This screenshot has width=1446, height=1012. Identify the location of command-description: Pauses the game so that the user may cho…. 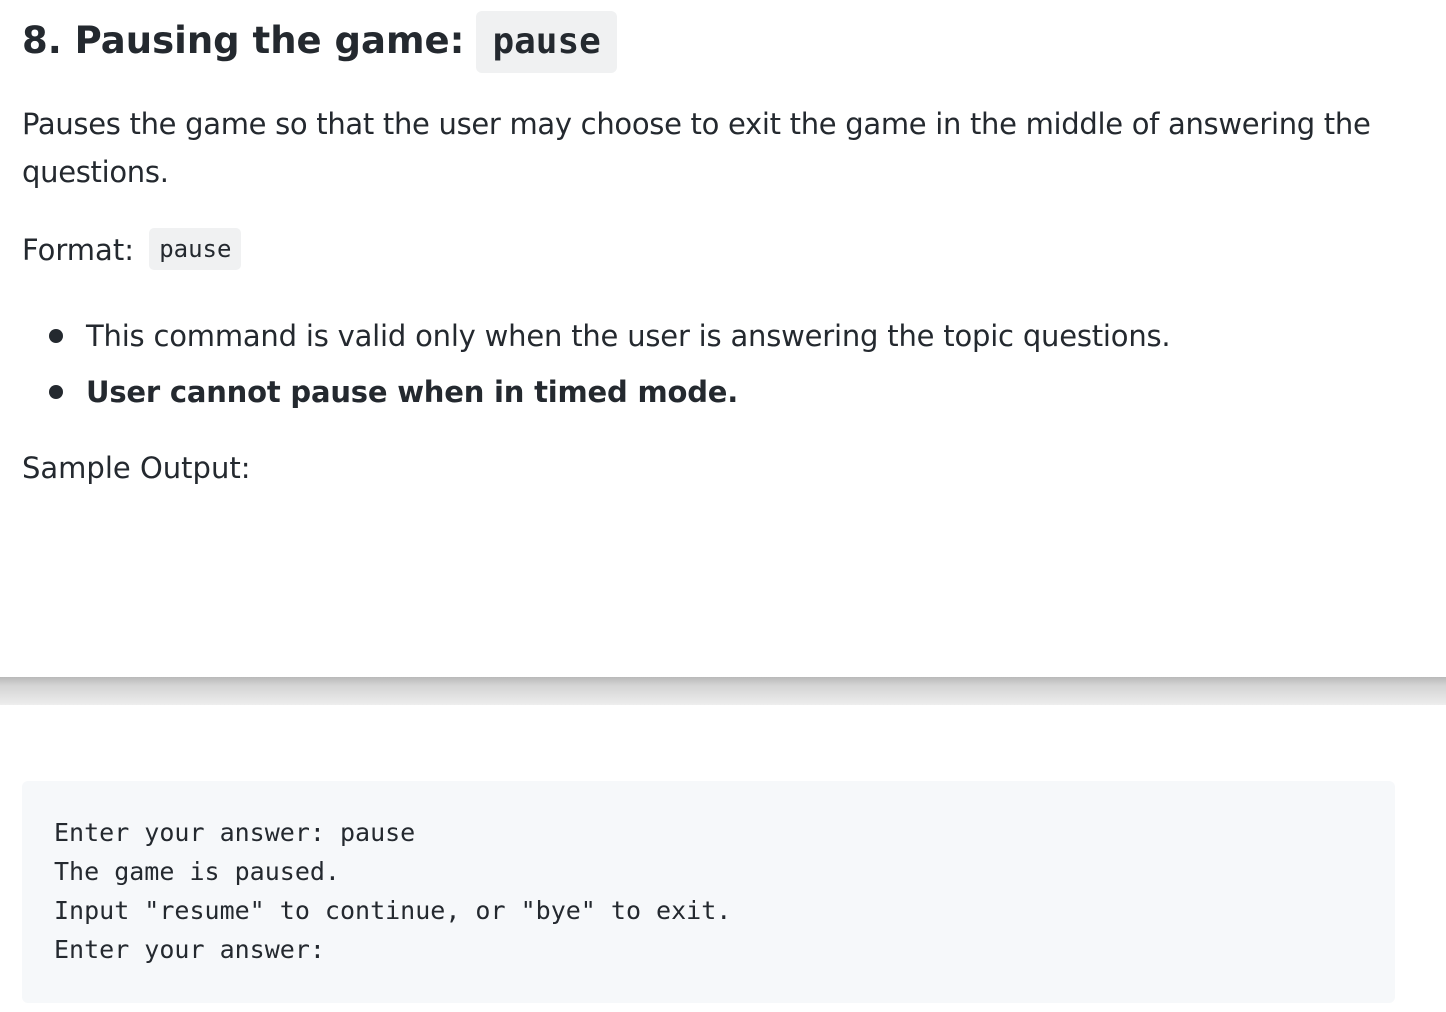
(696, 148).